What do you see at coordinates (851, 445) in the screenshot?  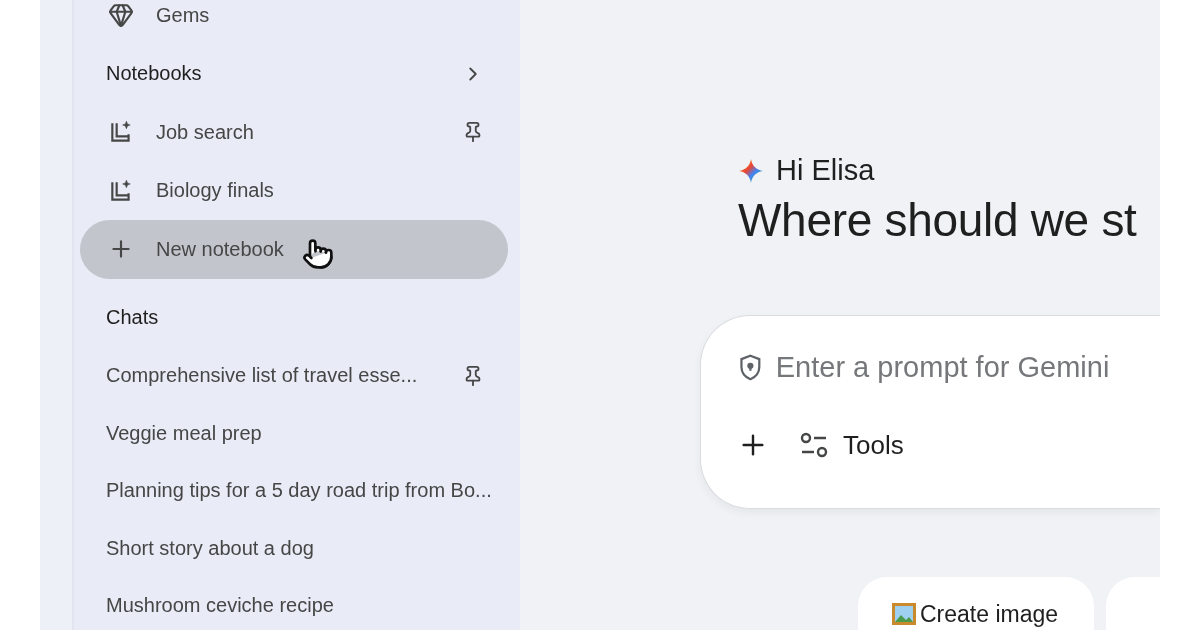 I see `tools-button: Tools` at bounding box center [851, 445].